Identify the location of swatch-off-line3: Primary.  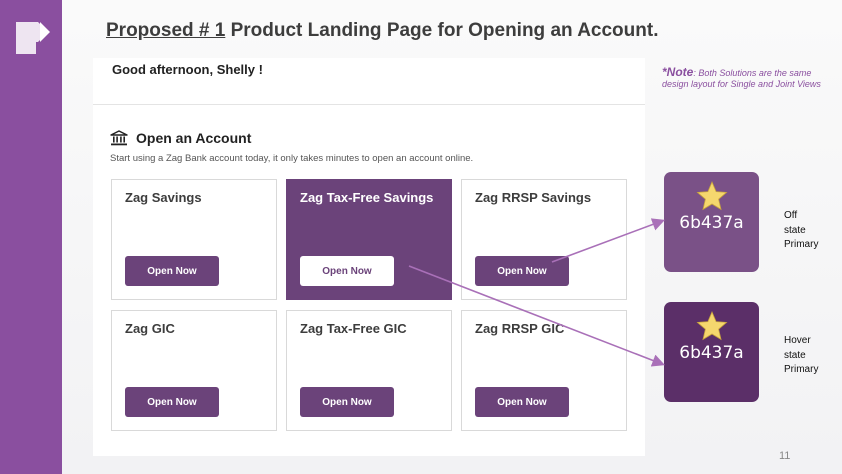
(801, 244).